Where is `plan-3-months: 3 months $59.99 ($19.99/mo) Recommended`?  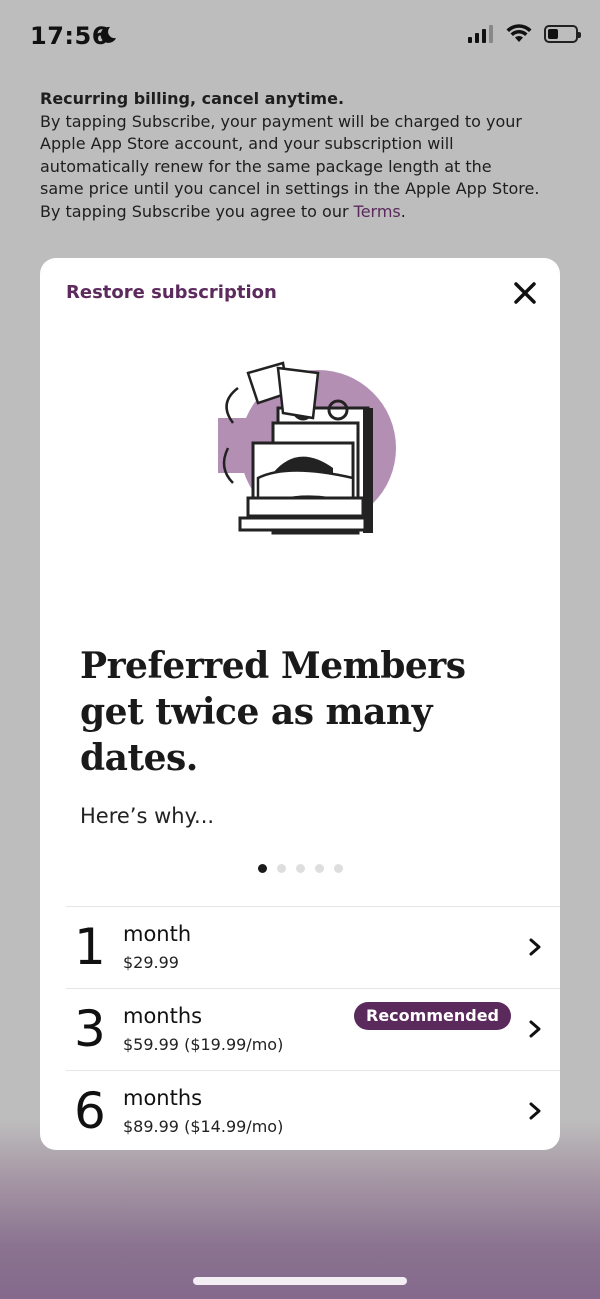
plan-3-months: 3 months $59.99 ($19.99/mo) Recommended is located at coordinates (313, 1029).